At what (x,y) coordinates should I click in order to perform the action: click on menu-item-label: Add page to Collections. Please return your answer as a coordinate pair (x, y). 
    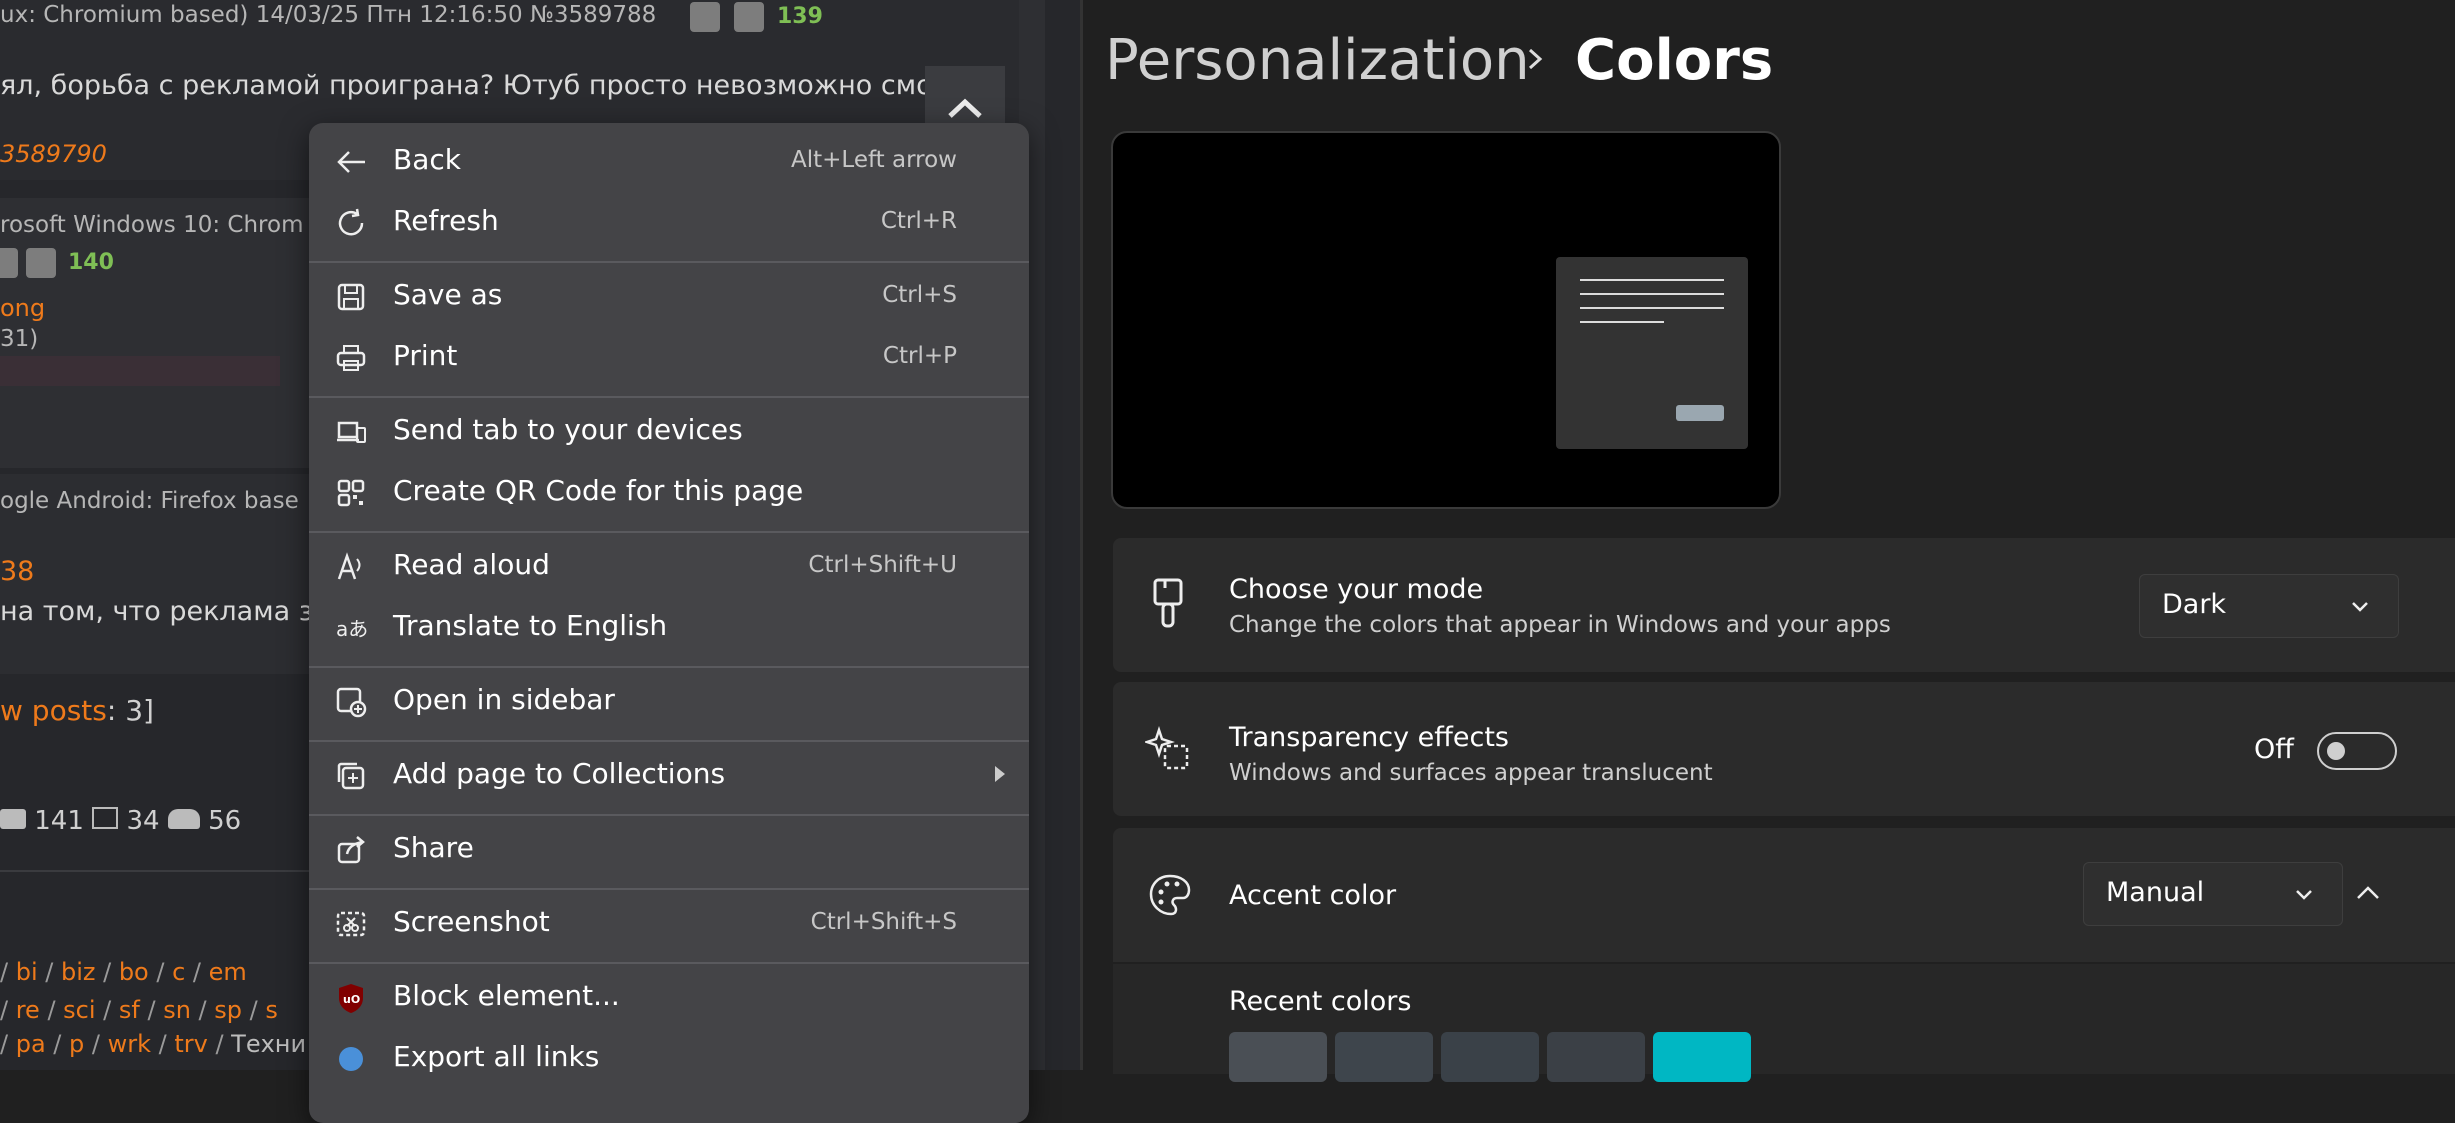
    Looking at the image, I should click on (559, 773).